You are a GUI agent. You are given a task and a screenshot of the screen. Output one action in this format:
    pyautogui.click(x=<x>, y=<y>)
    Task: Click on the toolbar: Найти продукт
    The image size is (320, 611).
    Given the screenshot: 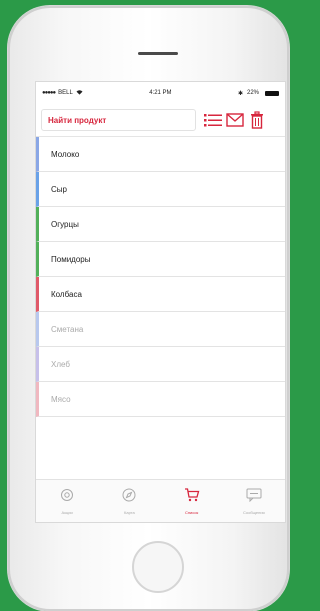 What is the action you would take?
    pyautogui.click(x=160, y=120)
    